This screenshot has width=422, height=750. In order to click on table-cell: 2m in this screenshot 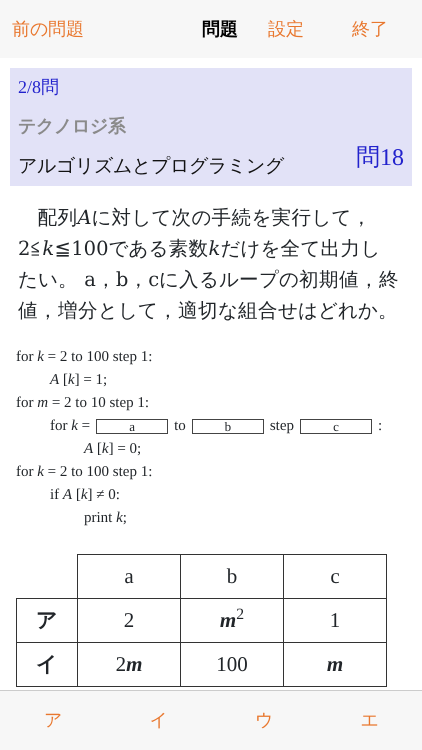, I will do `click(129, 664)`.